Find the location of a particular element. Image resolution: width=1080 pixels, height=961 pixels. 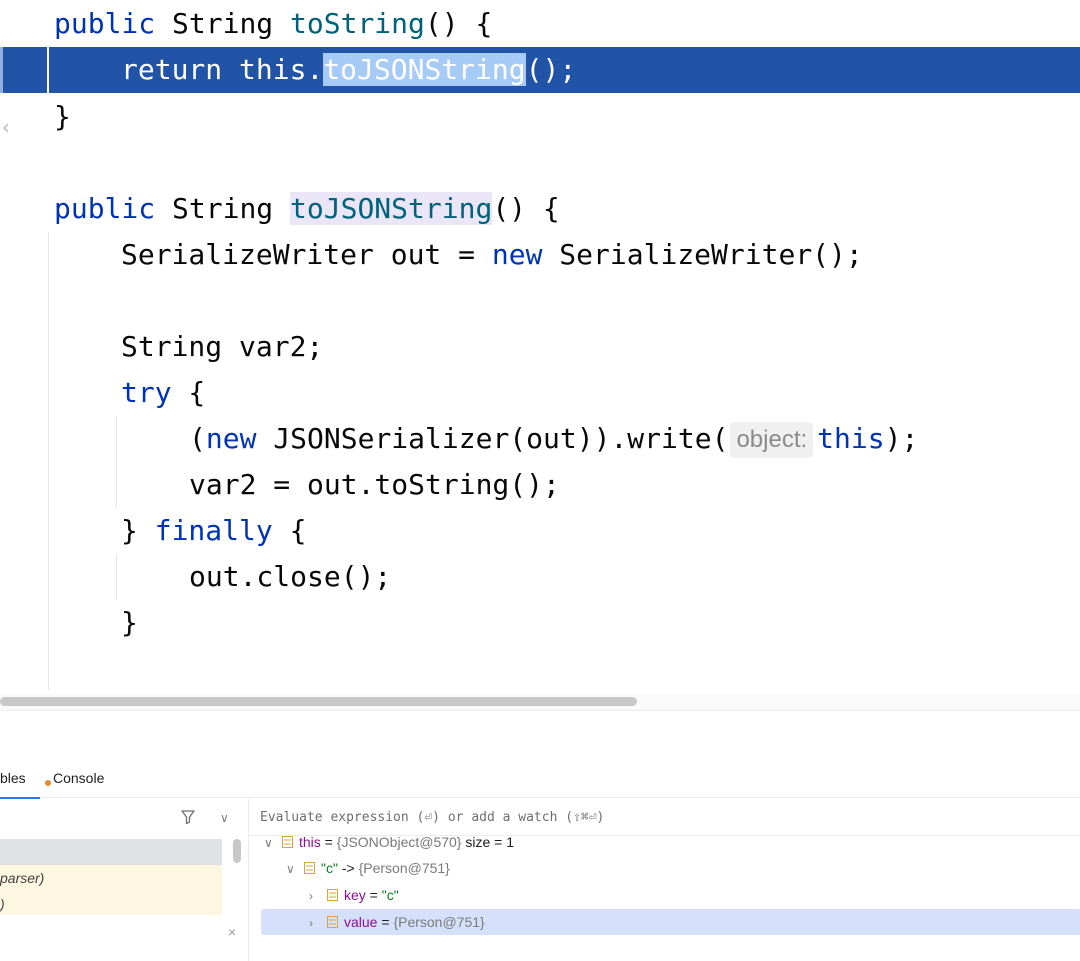

gutter-divider is located at coordinates (48, 70).